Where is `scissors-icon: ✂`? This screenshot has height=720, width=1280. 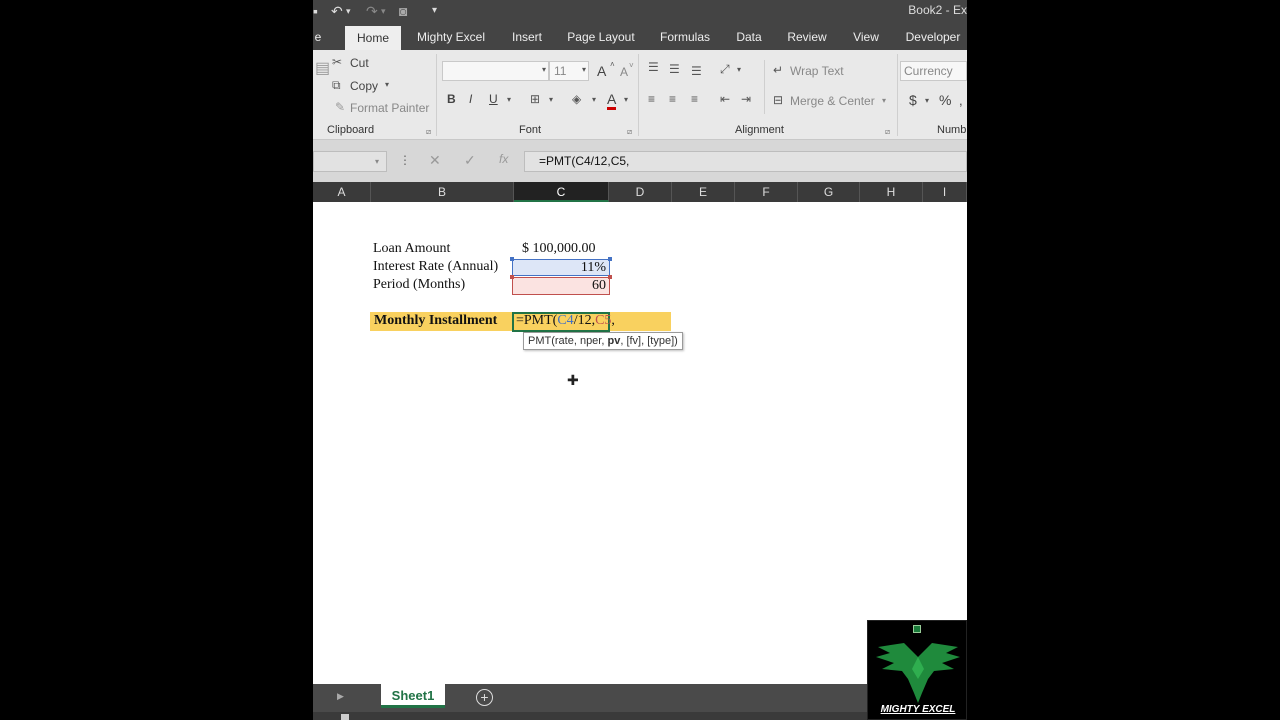
scissors-icon: ✂ is located at coordinates (337, 62).